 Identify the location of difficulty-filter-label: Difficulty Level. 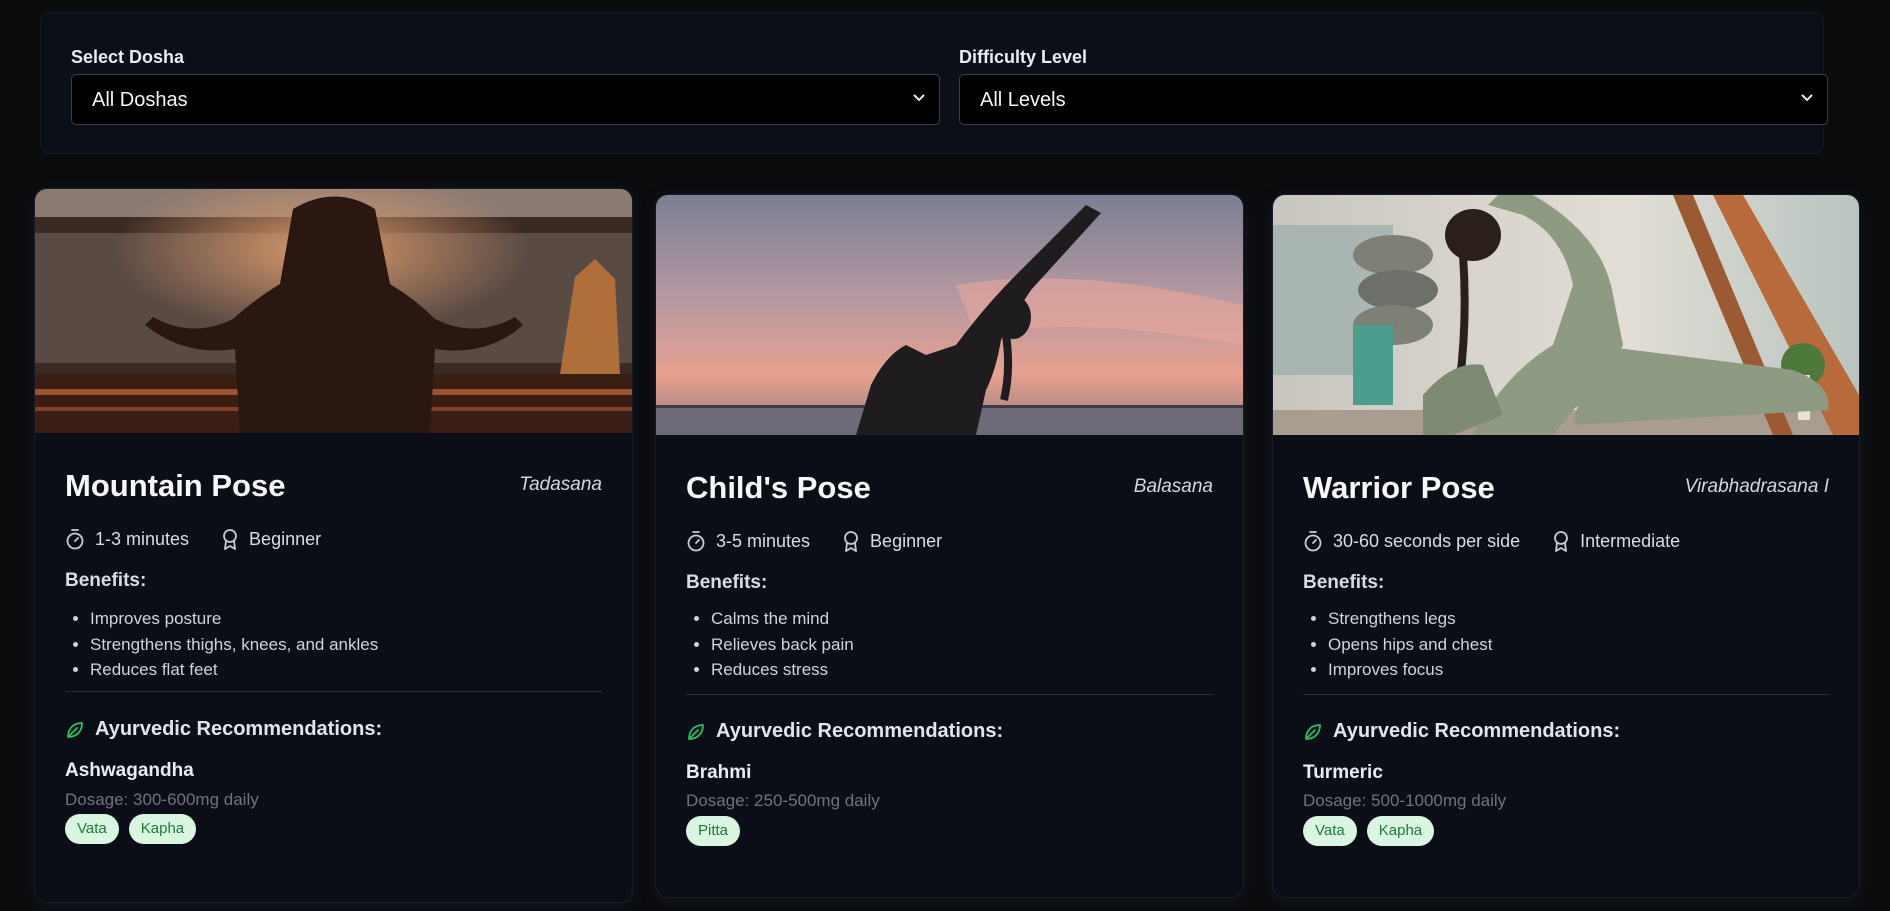
(1023, 57).